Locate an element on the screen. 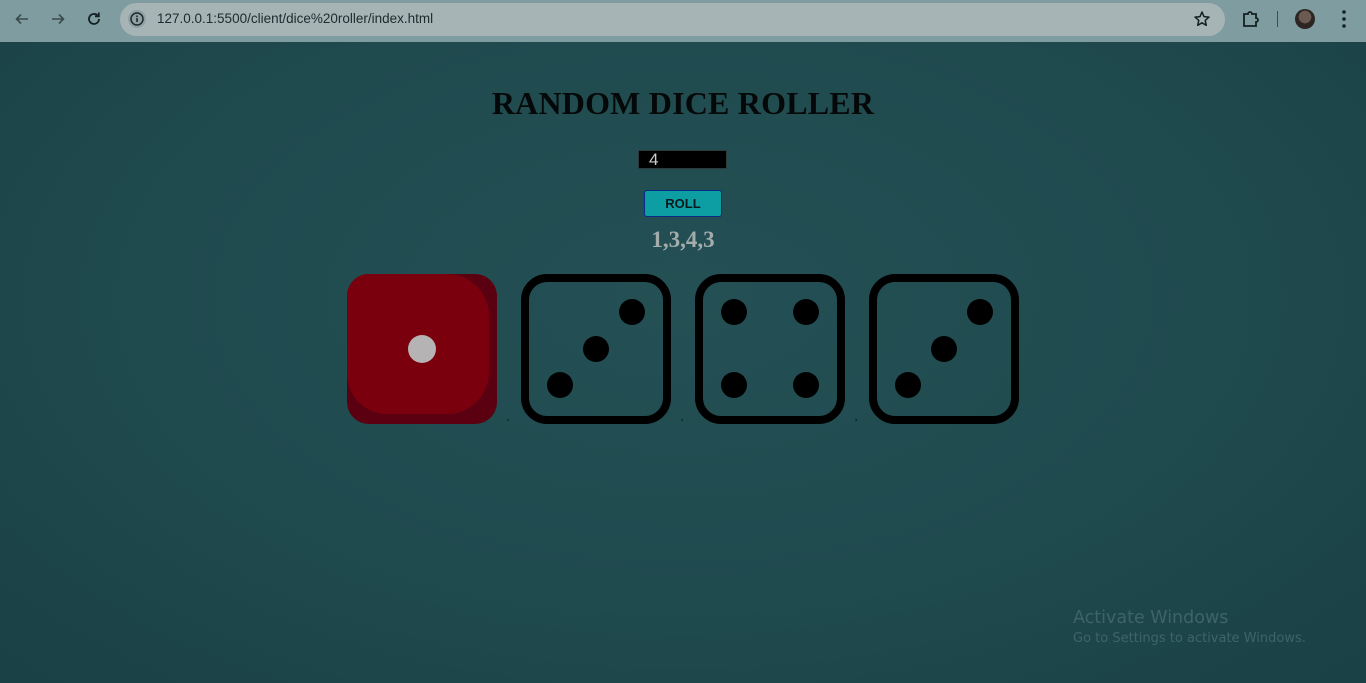 The height and width of the screenshot is (683, 1366). die-face-one-icon is located at coordinates (422, 349).